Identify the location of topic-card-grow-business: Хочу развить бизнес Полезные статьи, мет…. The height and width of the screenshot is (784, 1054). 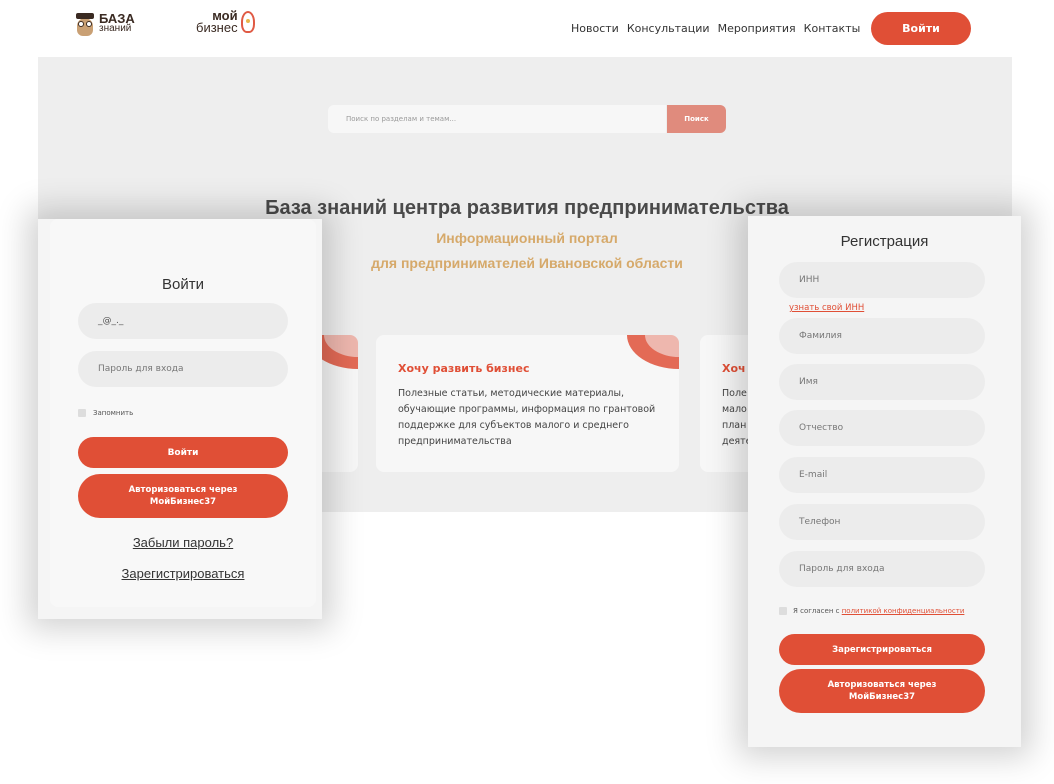
(527, 403).